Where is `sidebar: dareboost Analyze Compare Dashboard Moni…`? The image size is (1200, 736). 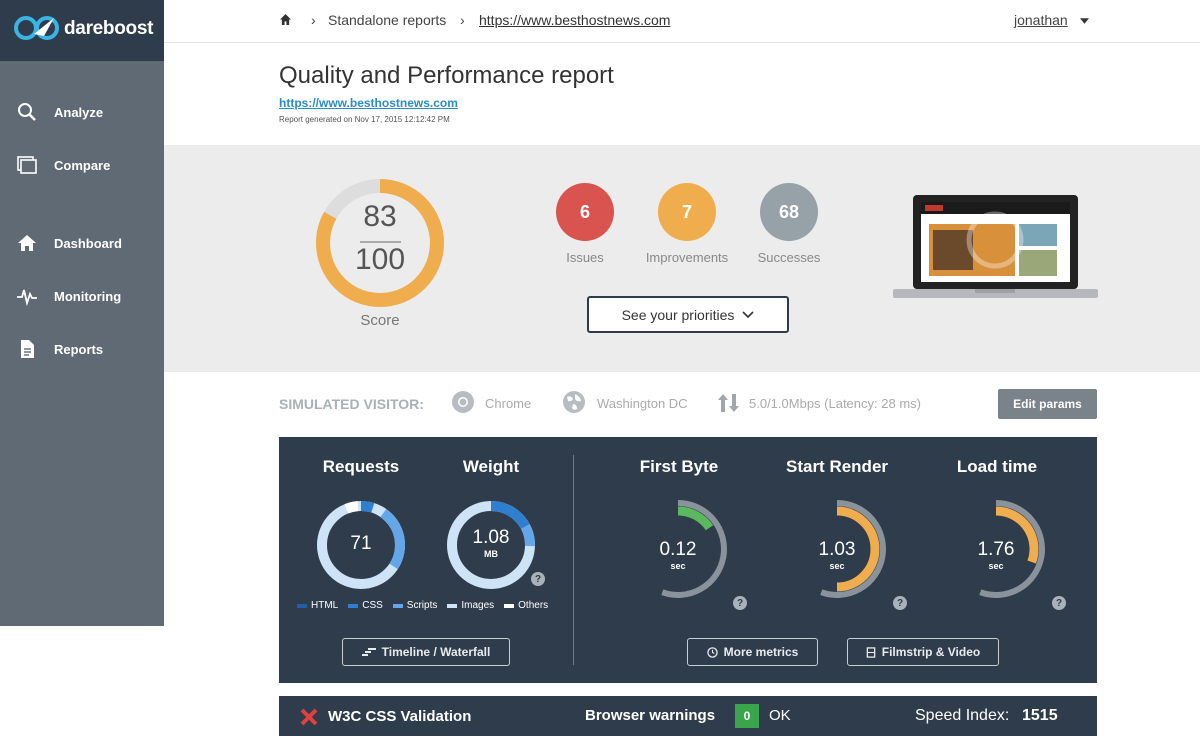 sidebar: dareboost Analyze Compare Dashboard Moni… is located at coordinates (82, 313).